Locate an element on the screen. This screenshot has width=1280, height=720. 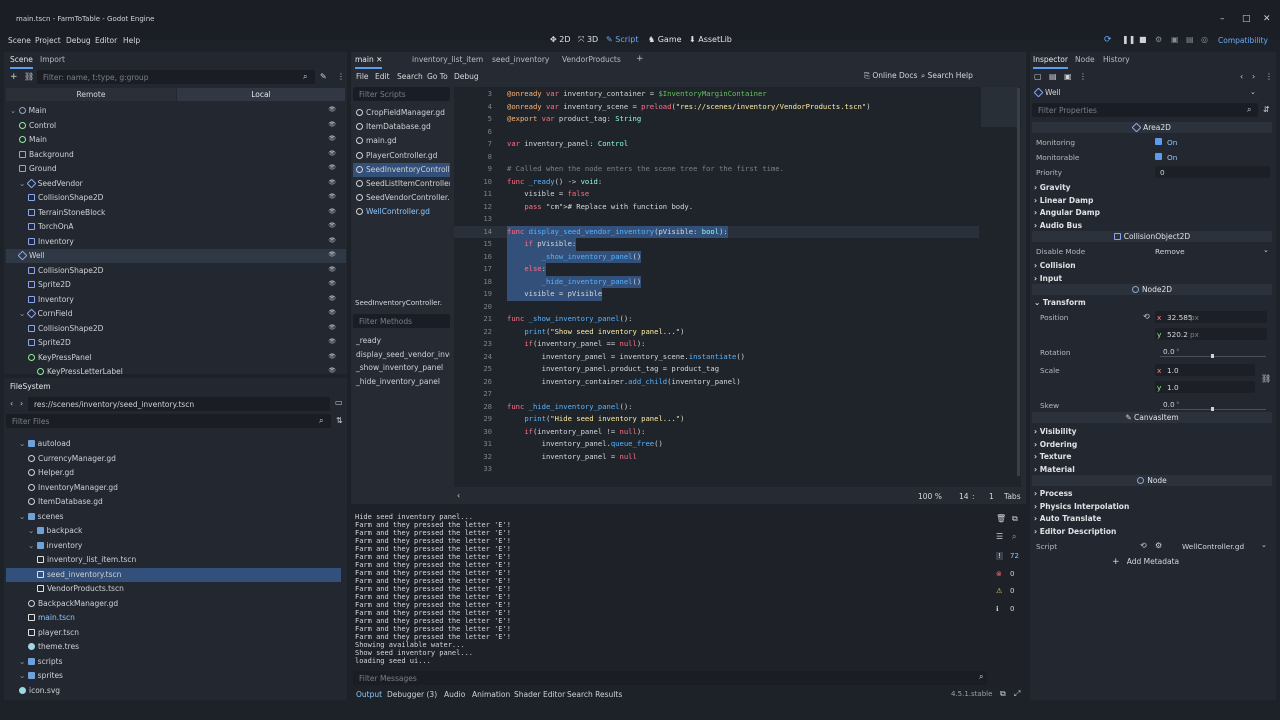
group-process: › Process is located at coordinates (1053, 493).